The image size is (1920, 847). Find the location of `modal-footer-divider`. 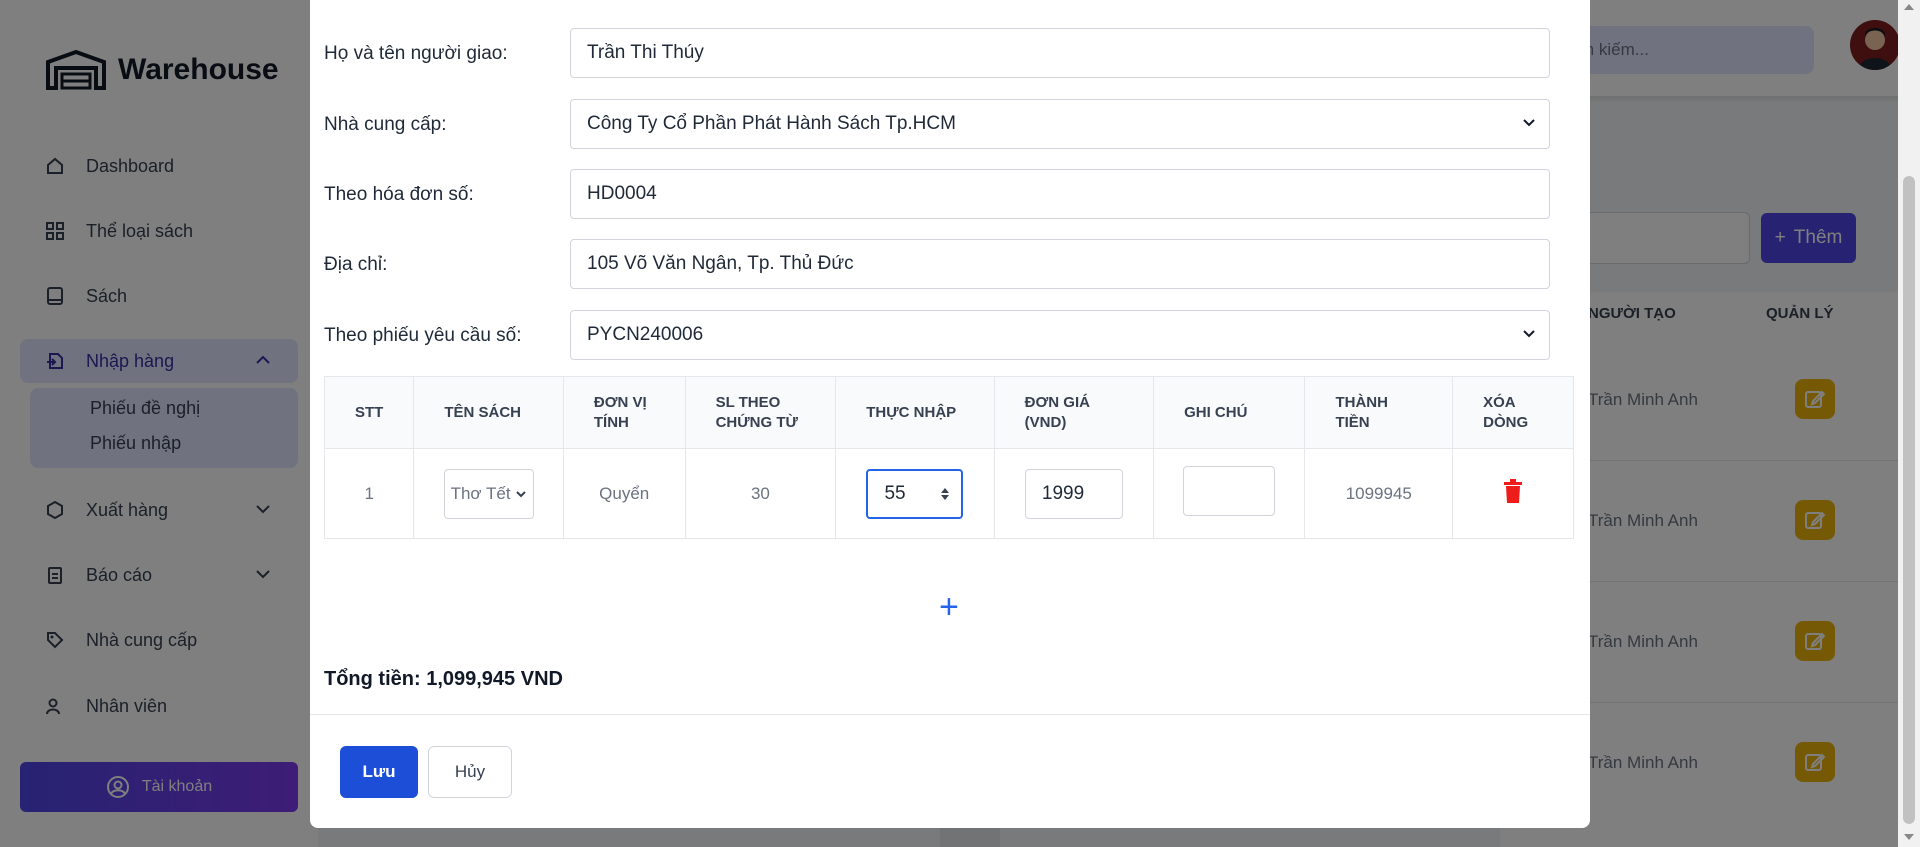

modal-footer-divider is located at coordinates (950, 714).